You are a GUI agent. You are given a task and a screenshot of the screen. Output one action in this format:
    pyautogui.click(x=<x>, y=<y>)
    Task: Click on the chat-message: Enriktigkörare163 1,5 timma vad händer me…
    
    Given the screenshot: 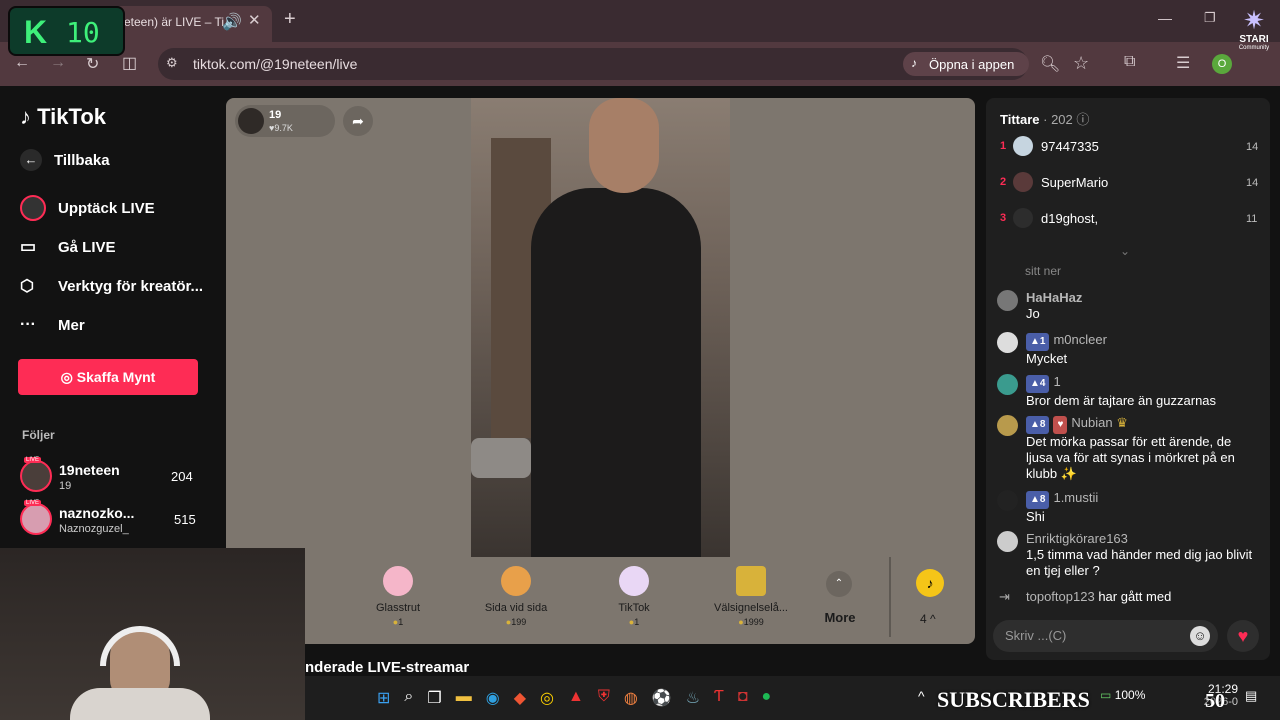 What is the action you would take?
    pyautogui.click(x=1128, y=556)
    